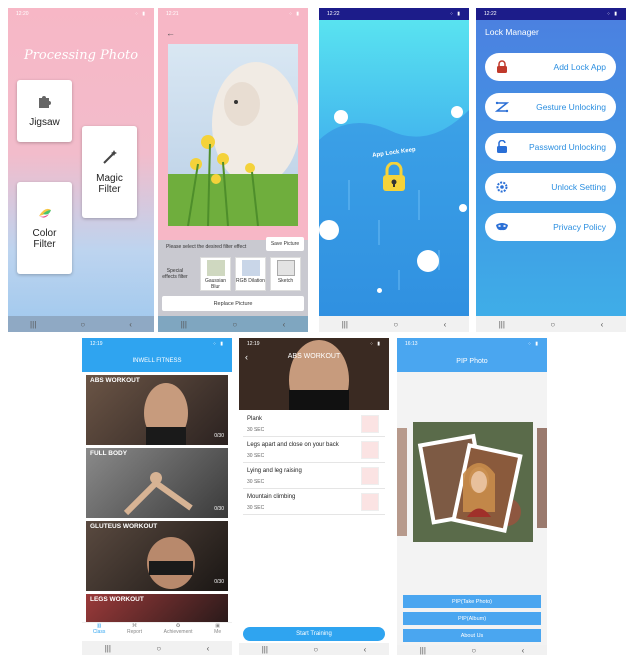 The width and height of the screenshot is (639, 655). Describe the element at coordinates (215, 274) in the screenshot. I see `filter-option-gaussian-blur: Gaussian Blur` at that location.